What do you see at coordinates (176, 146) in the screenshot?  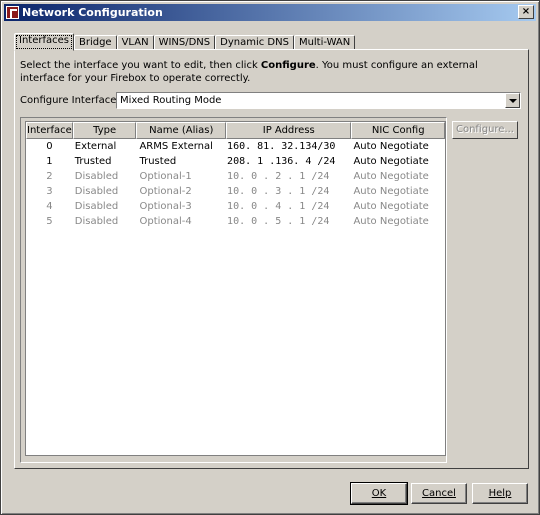 I see `cell-name: ARMS External` at bounding box center [176, 146].